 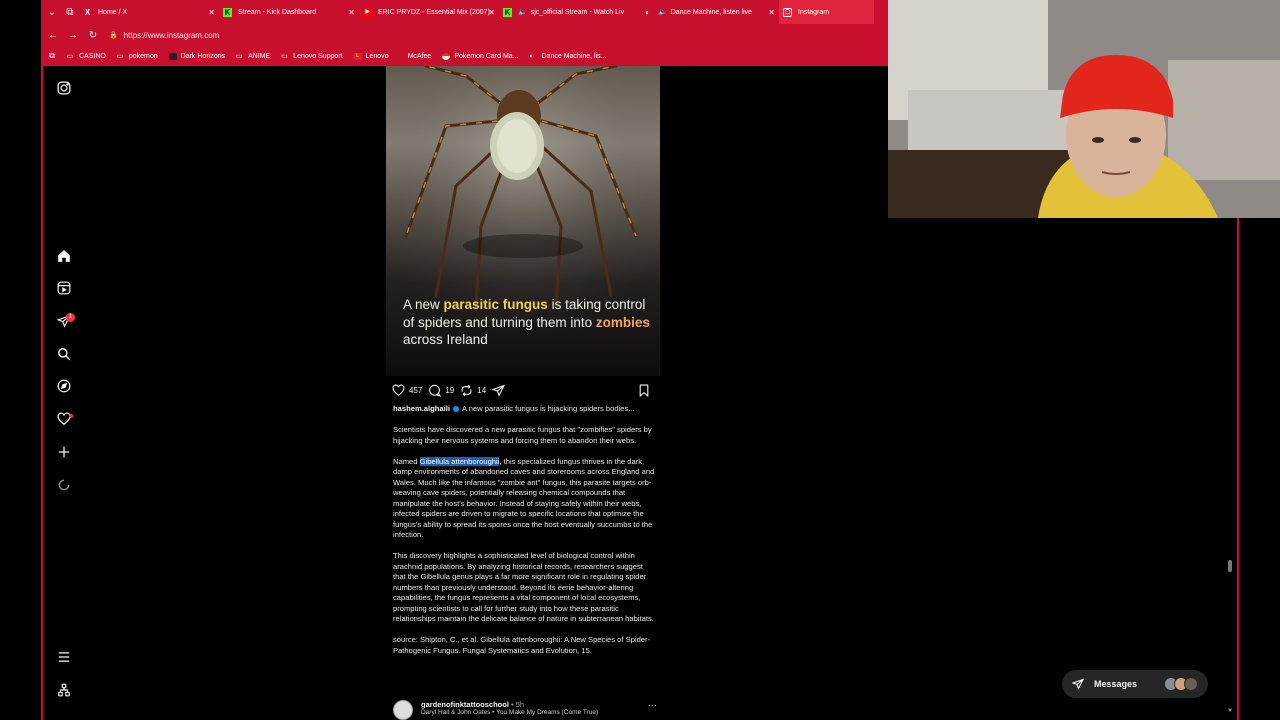 What do you see at coordinates (1084, 109) in the screenshot?
I see `webcam-image` at bounding box center [1084, 109].